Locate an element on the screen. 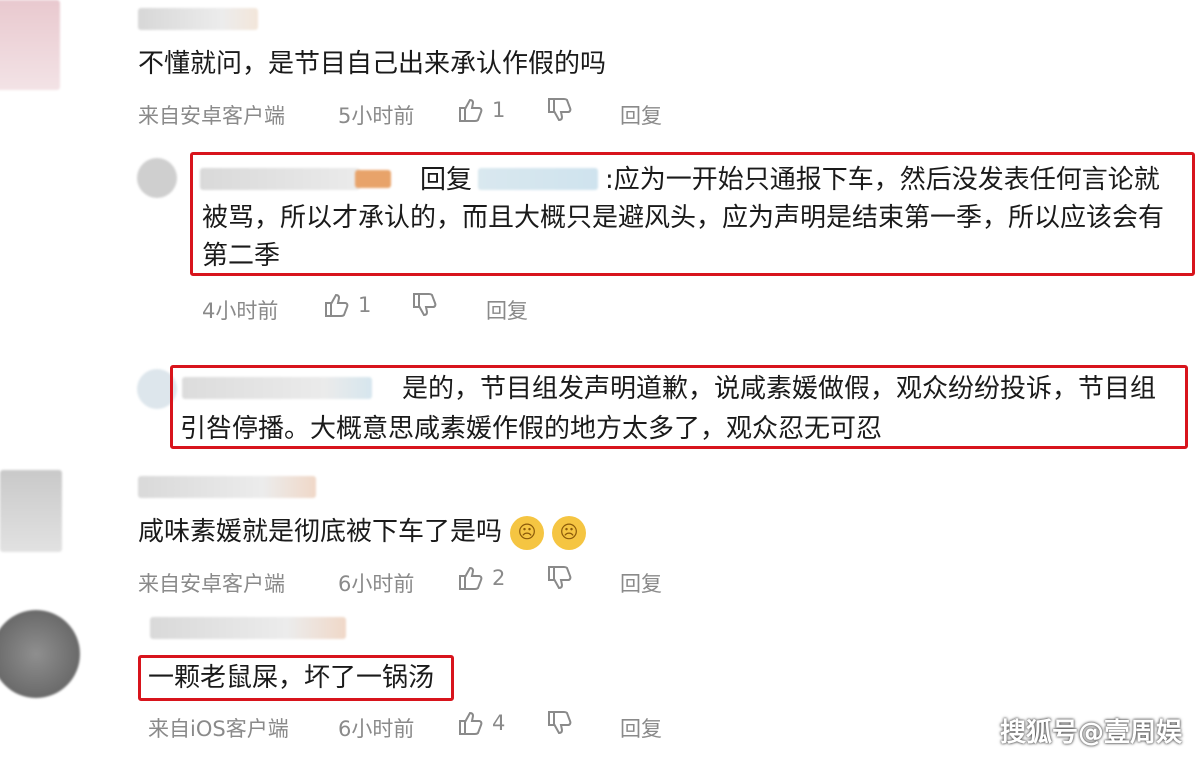  like-count: 4 is located at coordinates (499, 723).